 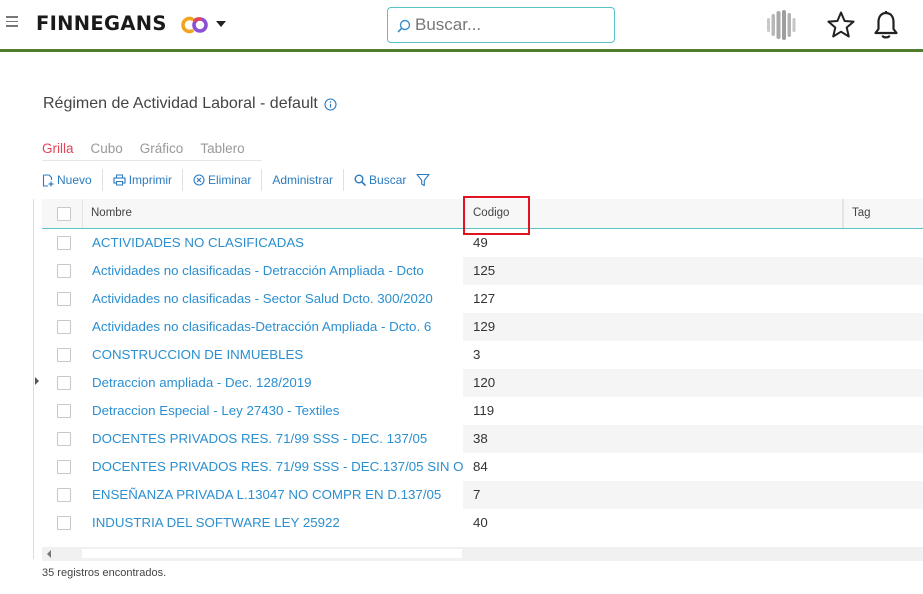 What do you see at coordinates (883, 213) in the screenshot?
I see `column-header-tag: Tag` at bounding box center [883, 213].